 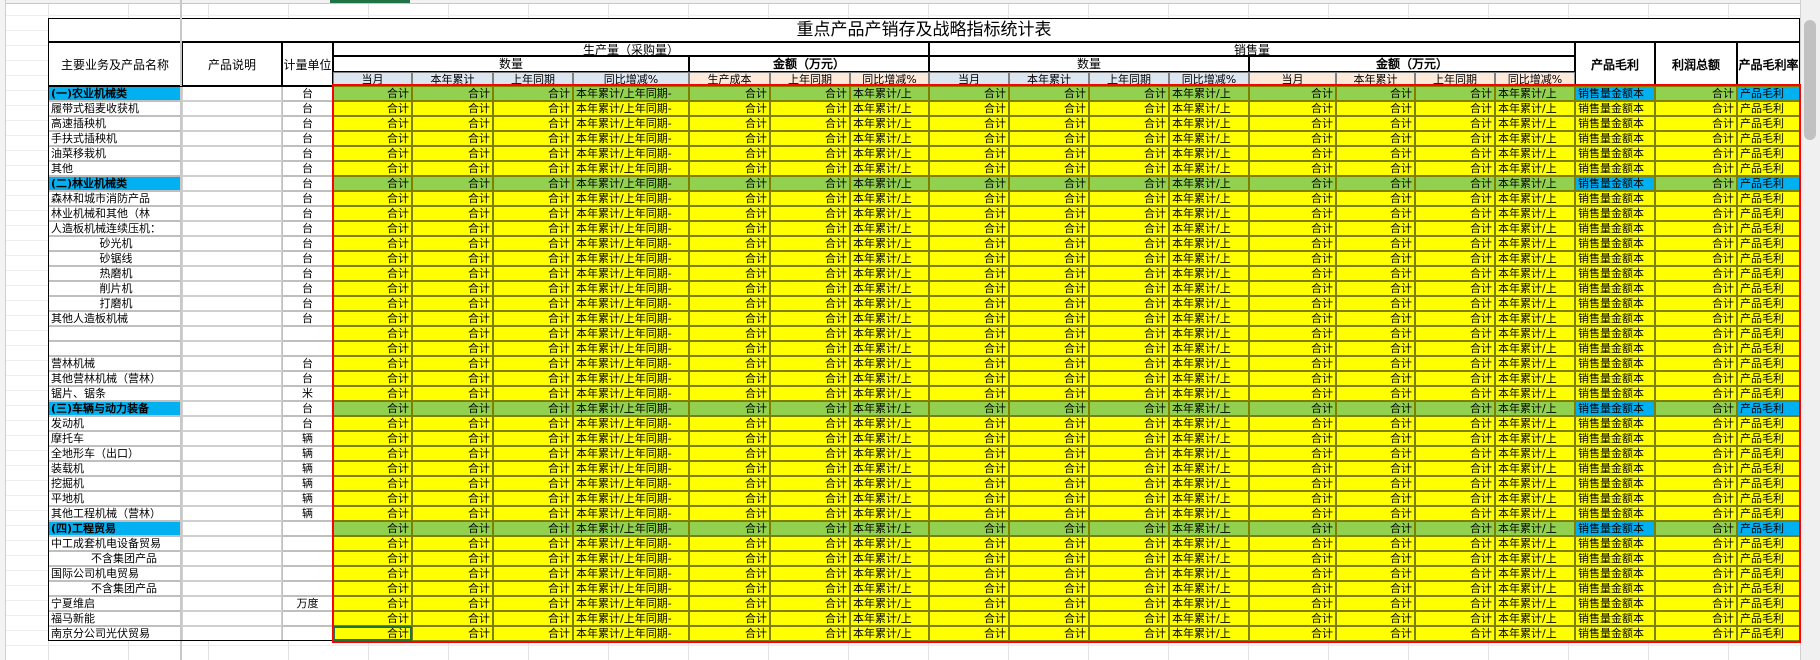 What do you see at coordinates (631, 49) in the screenshot?
I see `header-production: 生产量（采购量）` at bounding box center [631, 49].